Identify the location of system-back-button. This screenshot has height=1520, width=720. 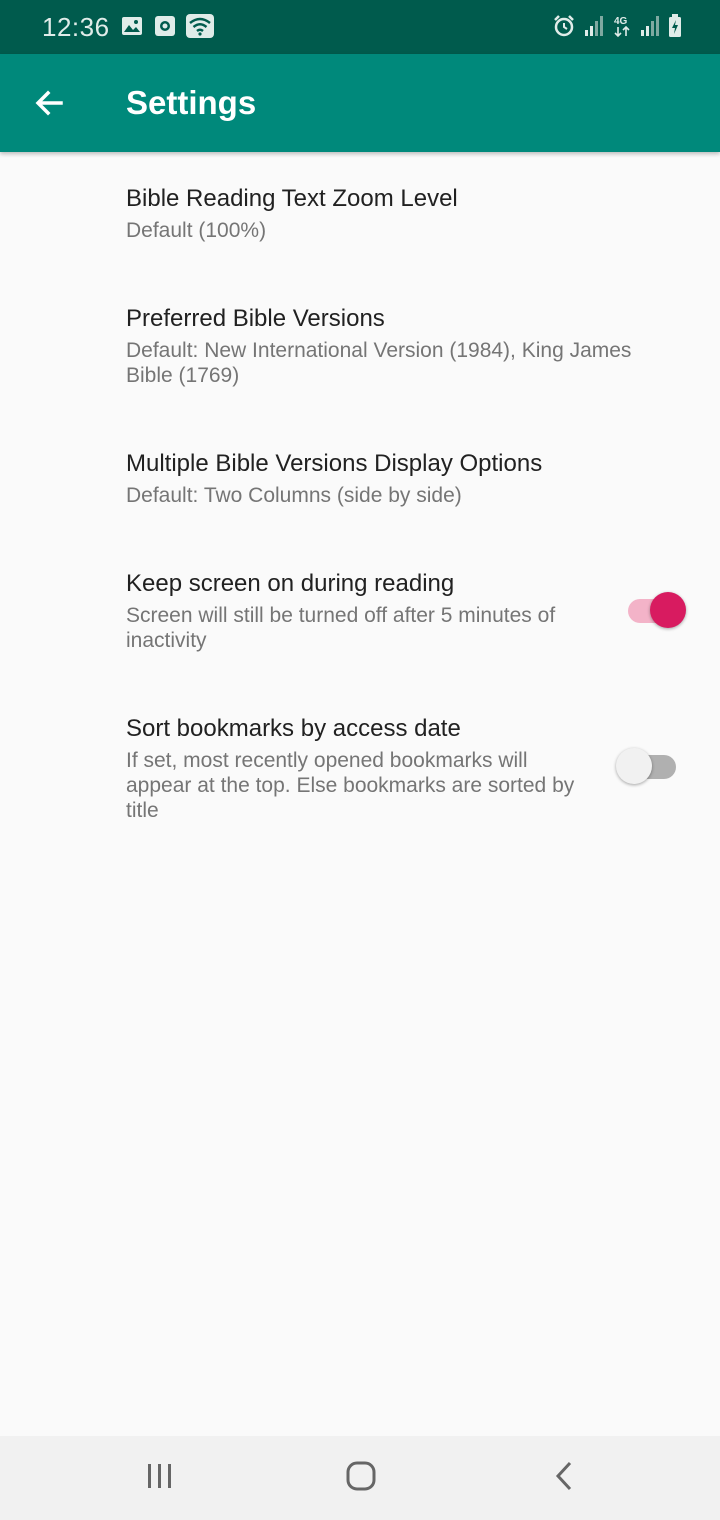
(564, 1478).